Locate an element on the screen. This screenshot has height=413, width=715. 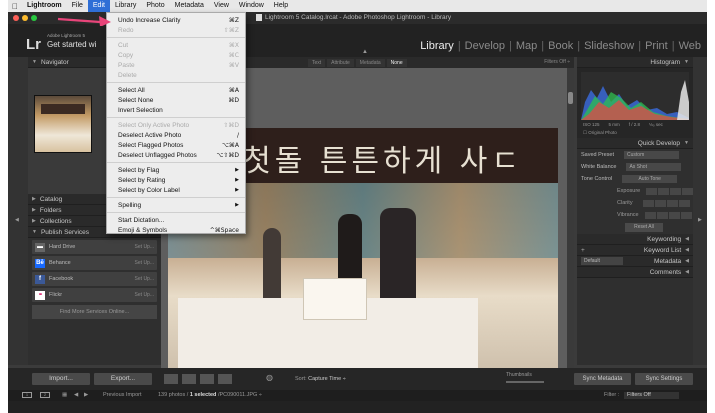
filmstrip-filter: Filters Off is located at coordinates (651, 395).